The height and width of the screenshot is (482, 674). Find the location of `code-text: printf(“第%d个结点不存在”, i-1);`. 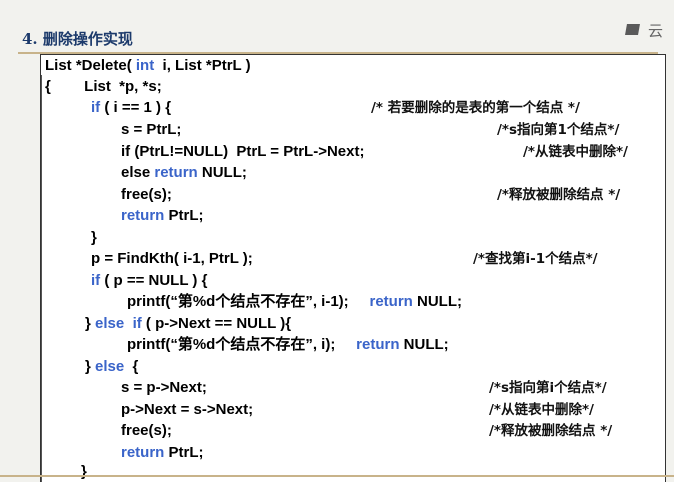

code-text: printf(“第%d个结点不存在”, i-1); is located at coordinates (248, 301).